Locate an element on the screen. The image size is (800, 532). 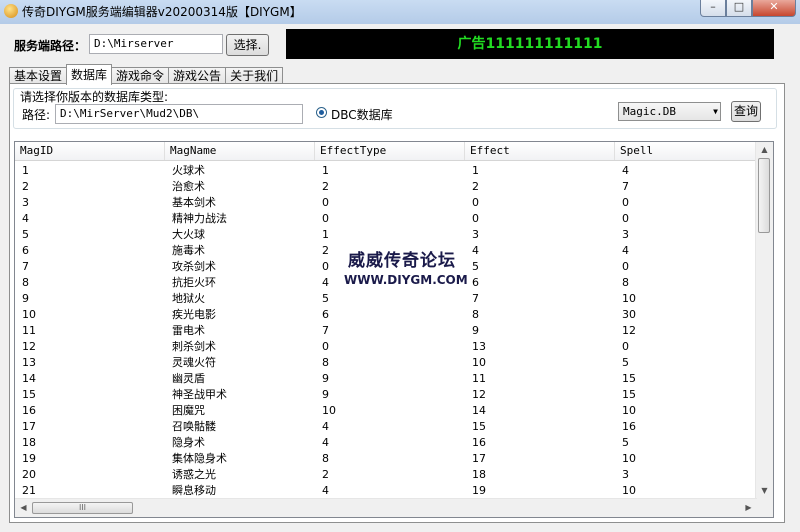
table-row: 5 大火球 1 3 3 is located at coordinates (386, 235).